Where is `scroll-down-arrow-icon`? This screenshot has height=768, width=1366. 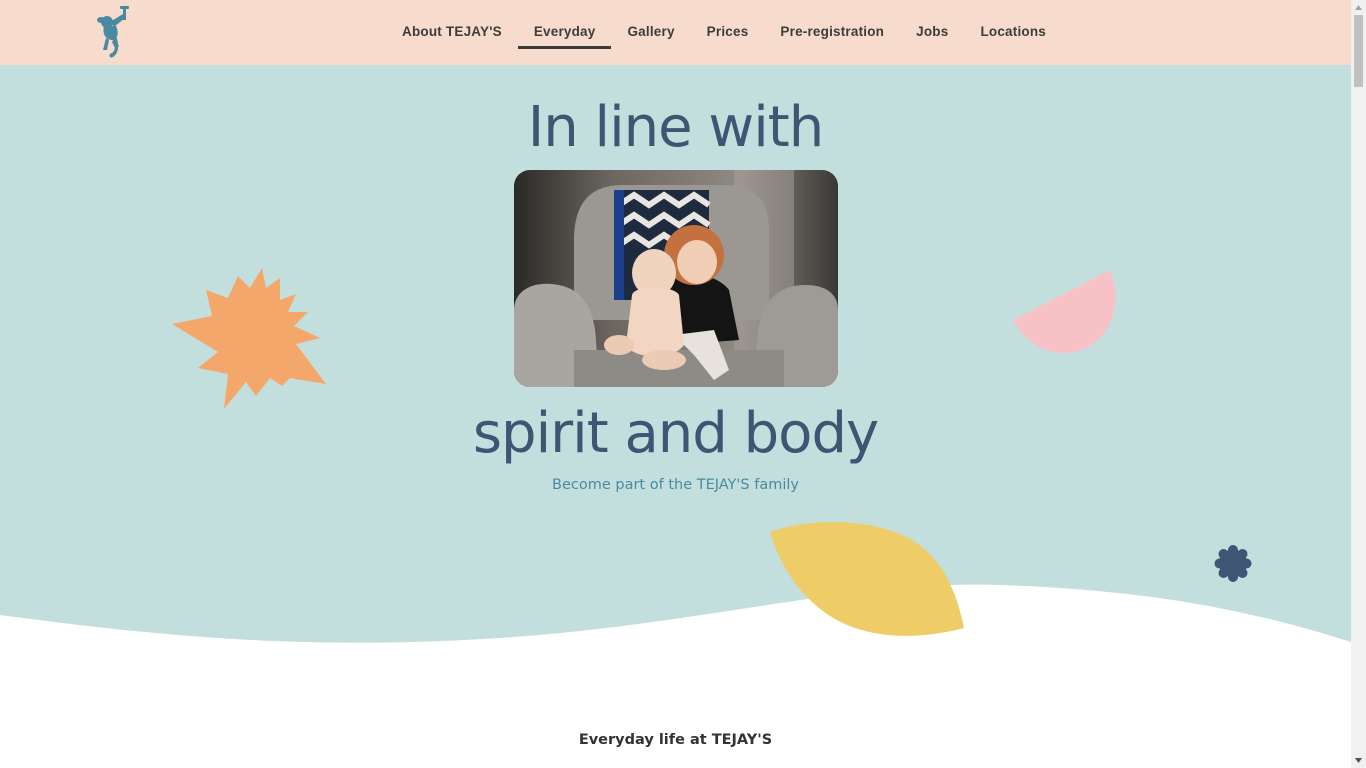 scroll-down-arrow-icon is located at coordinates (1358, 760).